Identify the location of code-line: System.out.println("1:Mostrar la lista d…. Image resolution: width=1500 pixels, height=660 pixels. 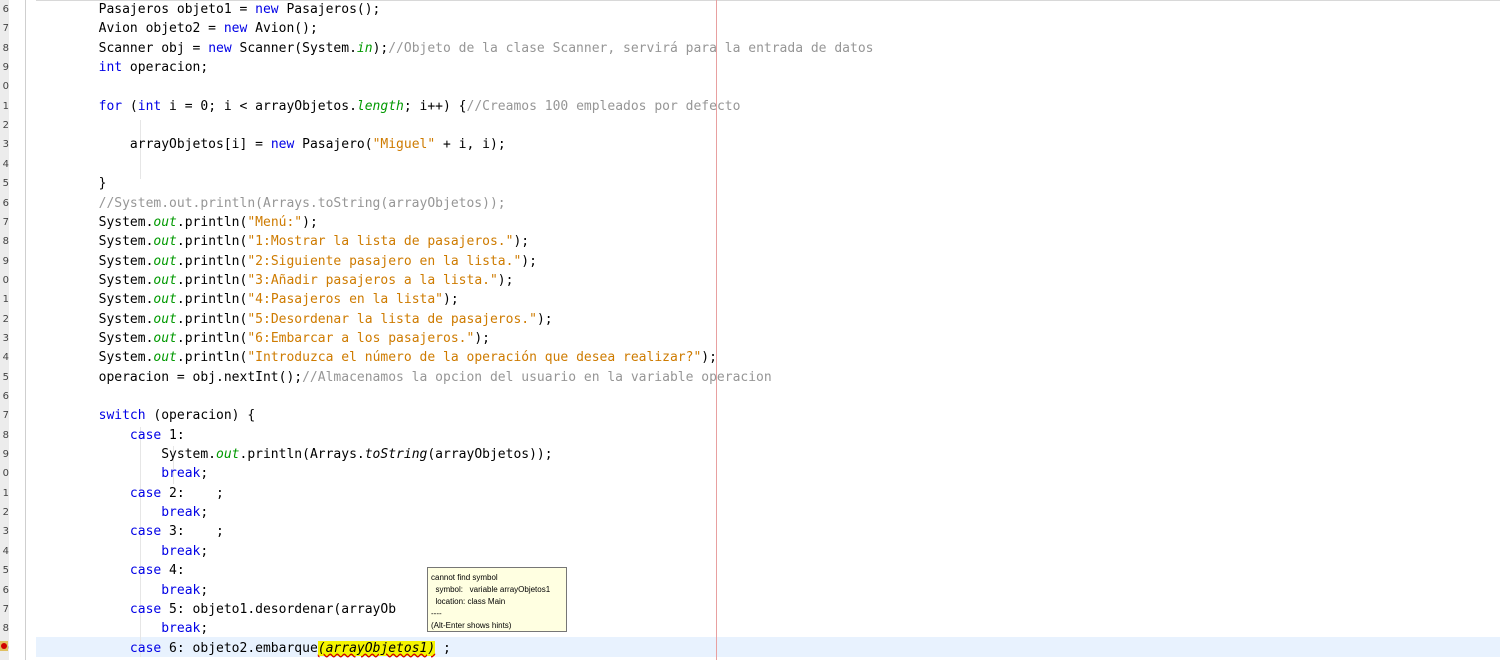
(283, 241).